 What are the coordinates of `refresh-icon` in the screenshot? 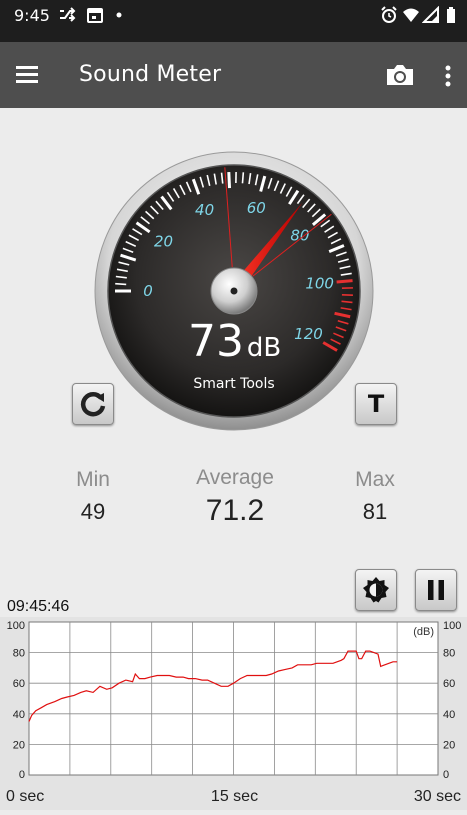 It's located at (93, 404).